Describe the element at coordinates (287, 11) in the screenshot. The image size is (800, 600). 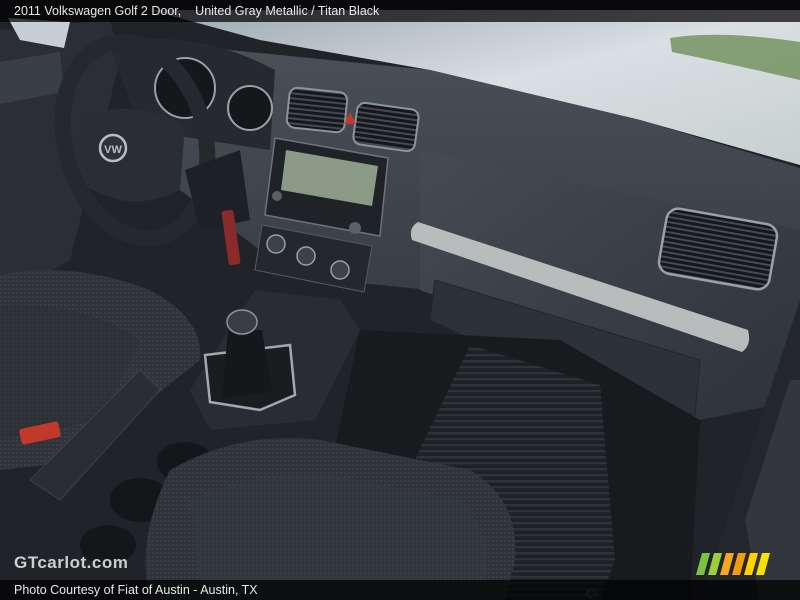
I see `caption-colors: United Gray Metallic / Titan Black` at that location.